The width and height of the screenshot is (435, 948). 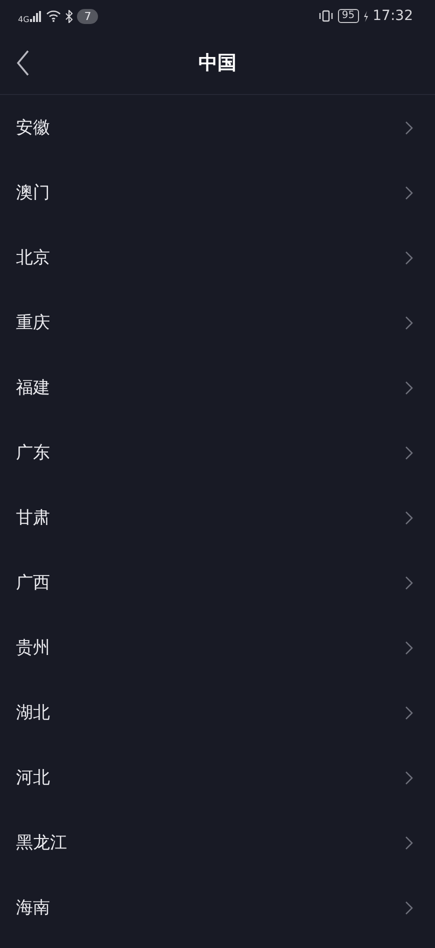 I want to click on region-item: 黑龙江, so click(x=217, y=842).